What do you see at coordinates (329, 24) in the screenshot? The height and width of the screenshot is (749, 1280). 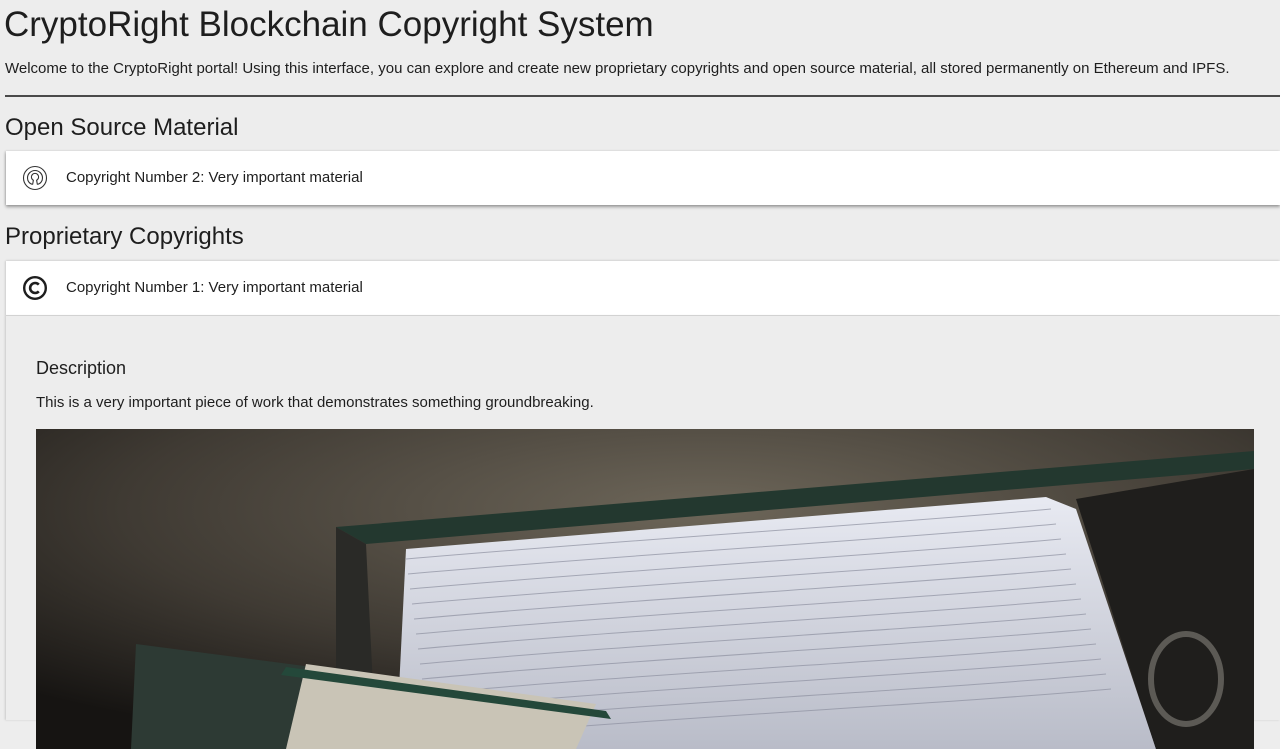 I see `page-title: CryptoRight Blockchain Copyright System` at bounding box center [329, 24].